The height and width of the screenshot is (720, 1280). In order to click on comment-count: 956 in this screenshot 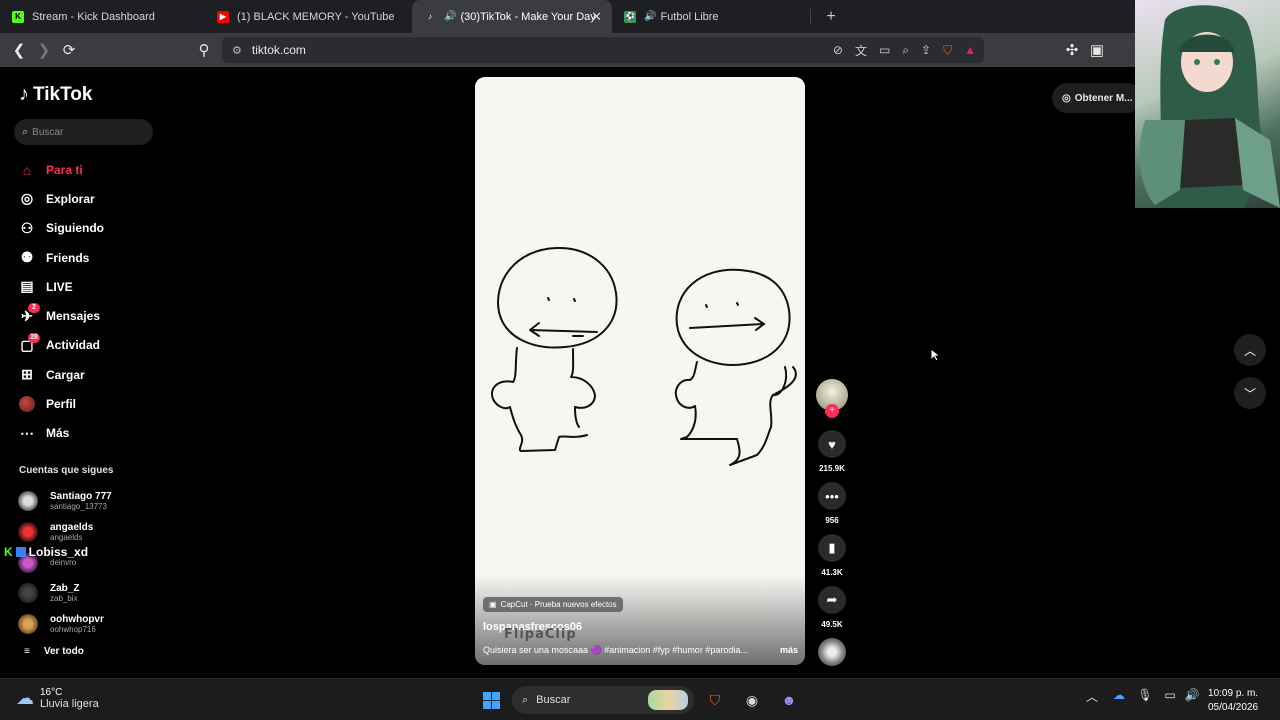, I will do `click(832, 520)`.